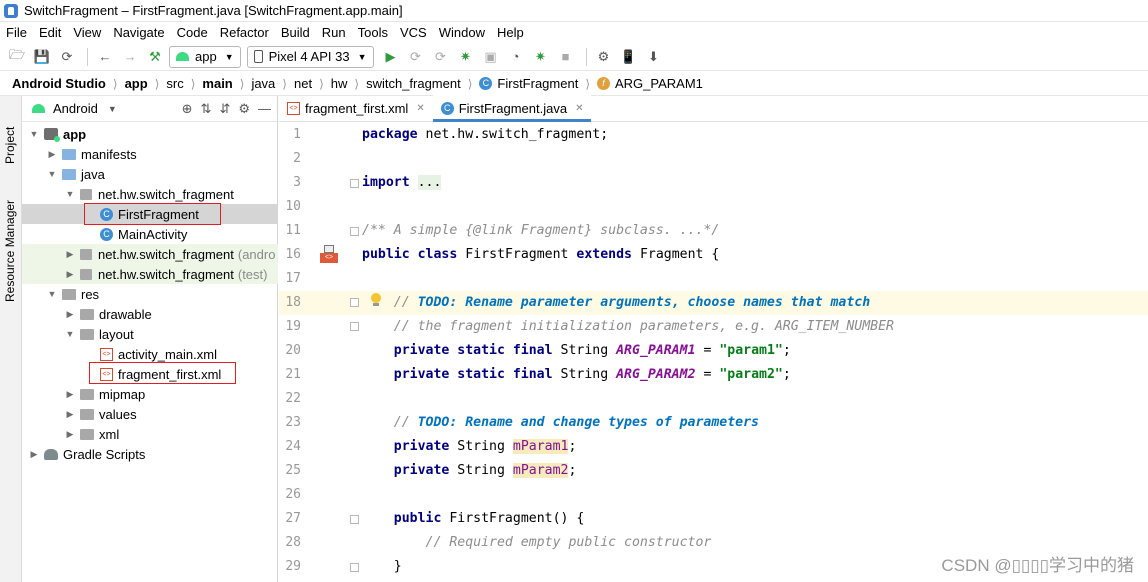 Image resolution: width=1148 pixels, height=582 pixels. I want to click on menu-refactor: Refactor, so click(244, 32).